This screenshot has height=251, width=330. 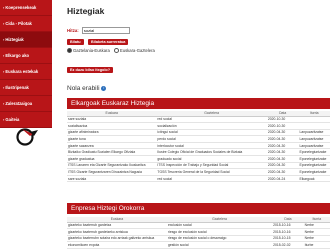 I want to click on sidebar-item-koeprensekeak: ›Koeprensekeak, so click(x=26, y=8).